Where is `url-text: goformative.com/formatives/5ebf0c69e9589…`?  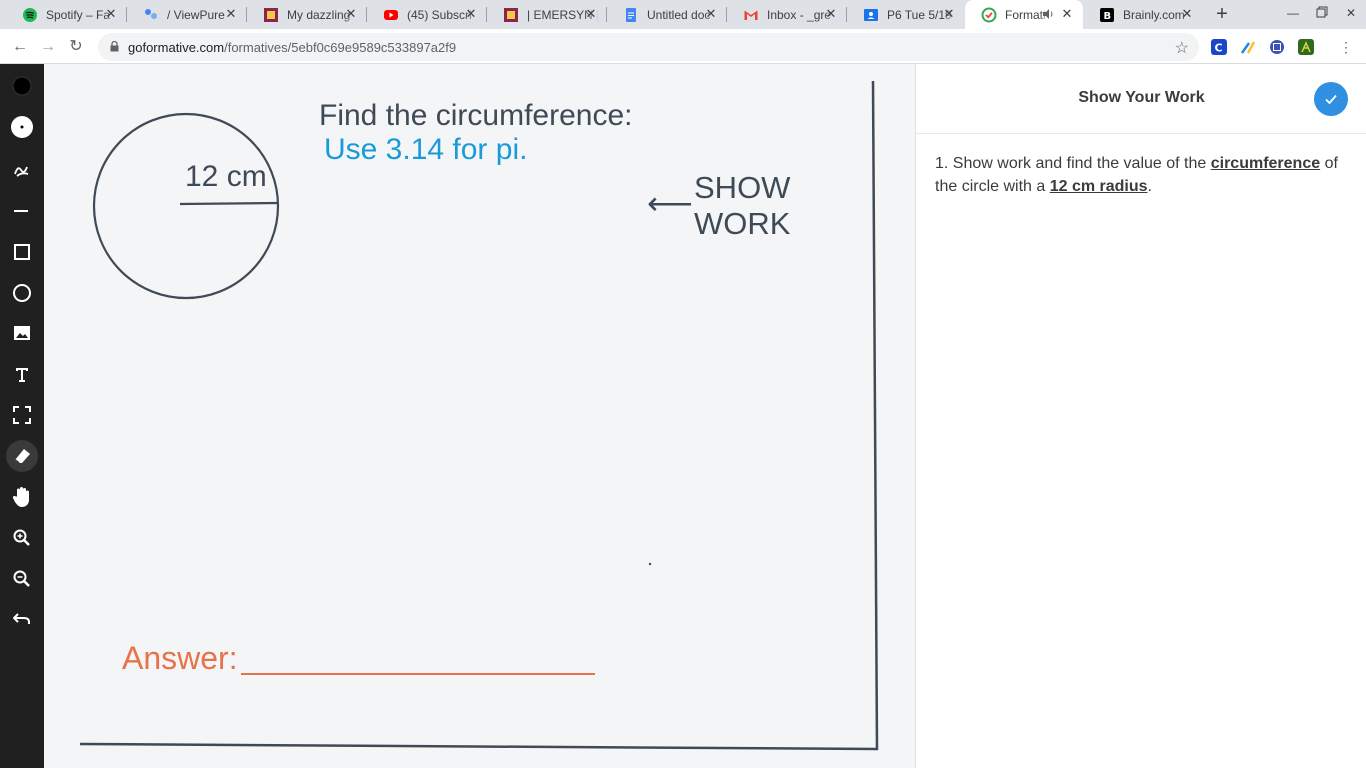
url-text: goformative.com/formatives/5ebf0c69e9589… is located at coordinates (292, 47).